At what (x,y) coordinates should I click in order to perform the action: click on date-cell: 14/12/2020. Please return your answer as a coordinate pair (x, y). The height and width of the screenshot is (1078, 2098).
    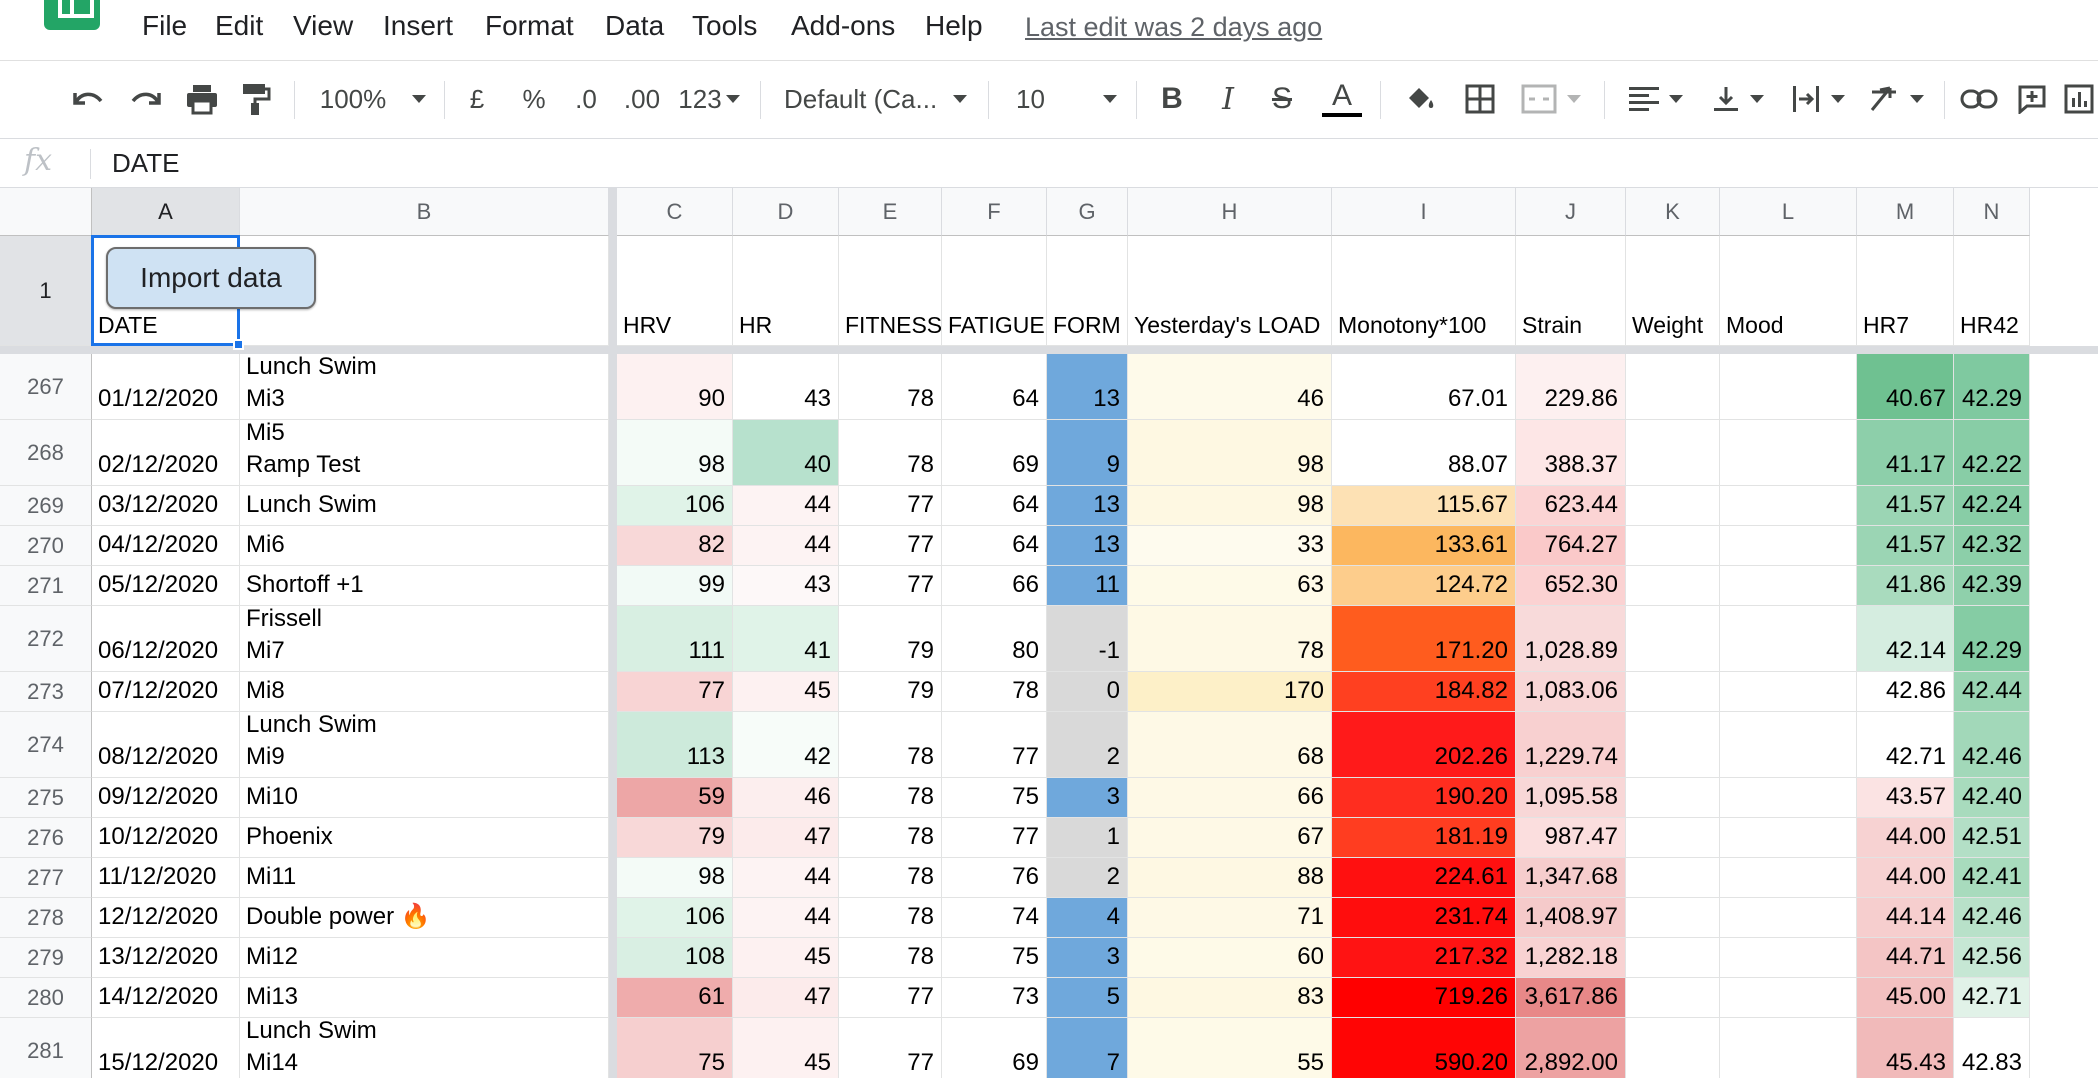
    Looking at the image, I should click on (166, 998).